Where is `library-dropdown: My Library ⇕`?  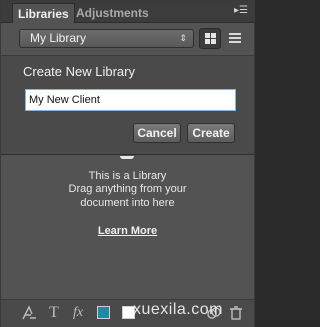 library-dropdown: My Library ⇕ is located at coordinates (106, 38).